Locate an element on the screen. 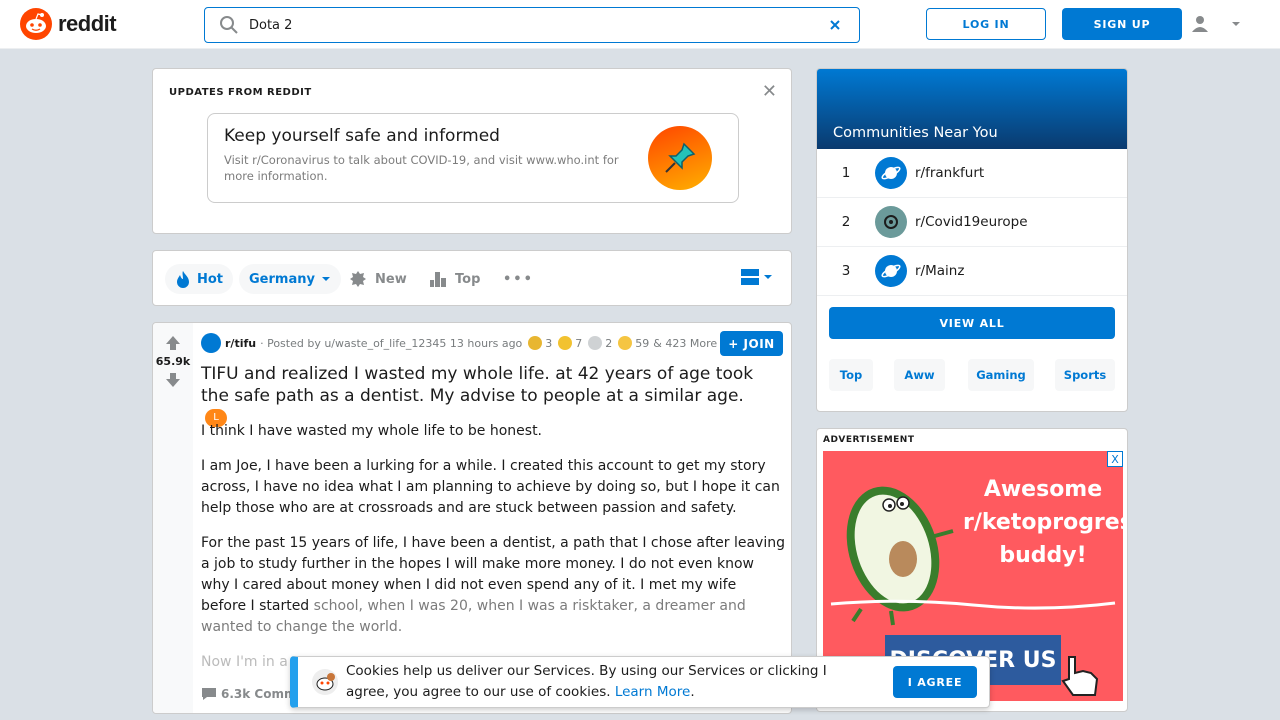  vote-score: 65.9k is located at coordinates (173, 361).